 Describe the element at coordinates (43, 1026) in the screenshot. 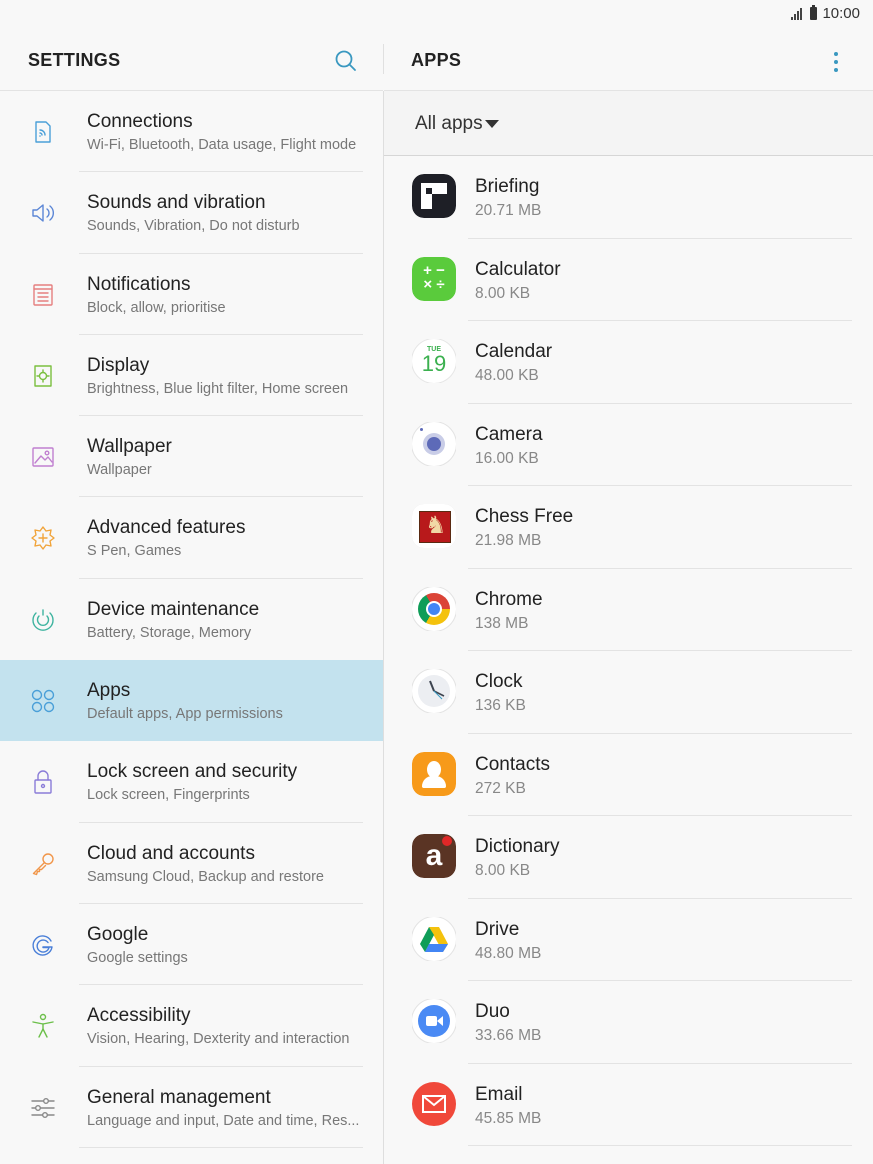

I see `accessibility-icon` at that location.